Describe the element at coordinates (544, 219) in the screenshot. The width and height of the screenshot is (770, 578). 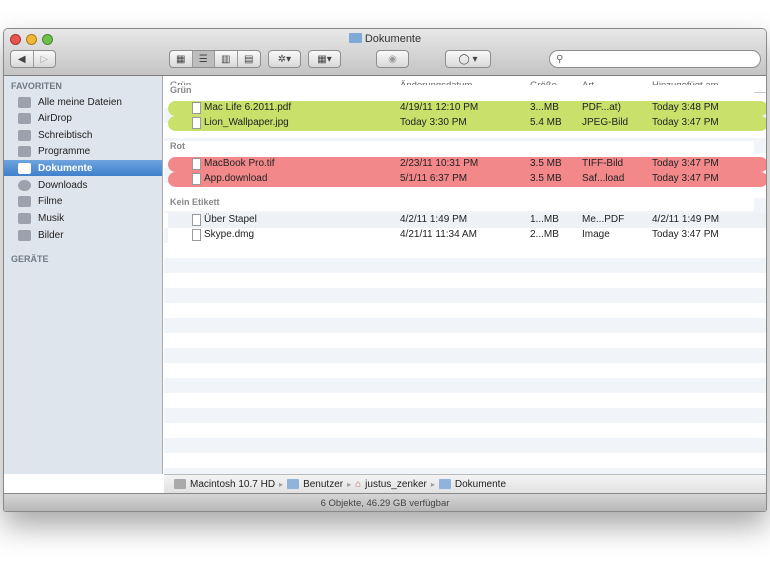
I see `file-size: 1...MB` at that location.